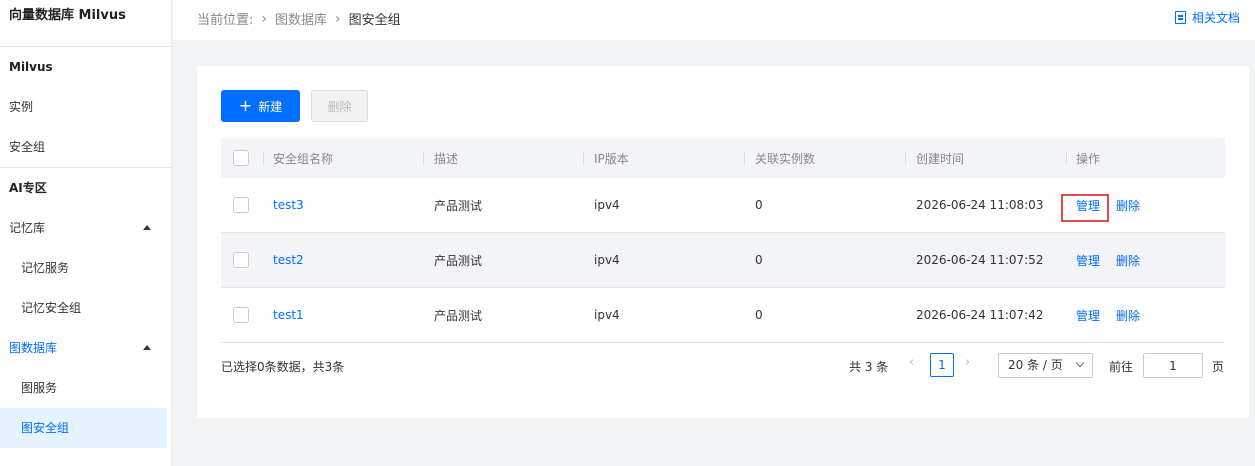  Describe the element at coordinates (980, 205) in the screenshot. I see `row-created: 2026-06-24 11:08:03` at that location.